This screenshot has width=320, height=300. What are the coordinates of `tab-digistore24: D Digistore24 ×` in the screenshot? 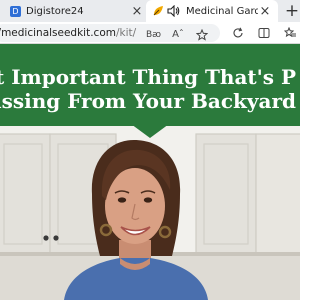 It's located at (74, 11).